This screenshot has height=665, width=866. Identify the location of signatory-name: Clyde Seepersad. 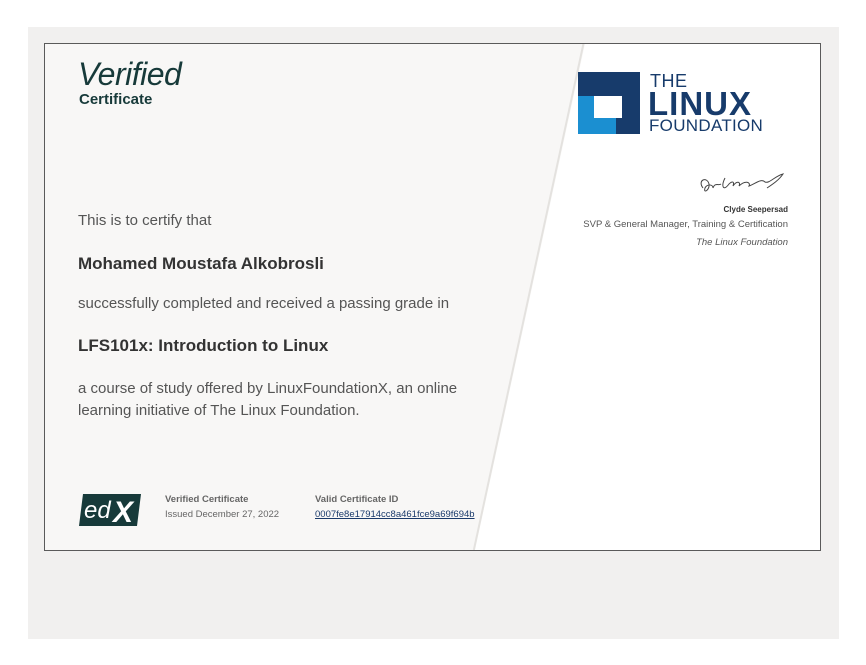
(755, 209).